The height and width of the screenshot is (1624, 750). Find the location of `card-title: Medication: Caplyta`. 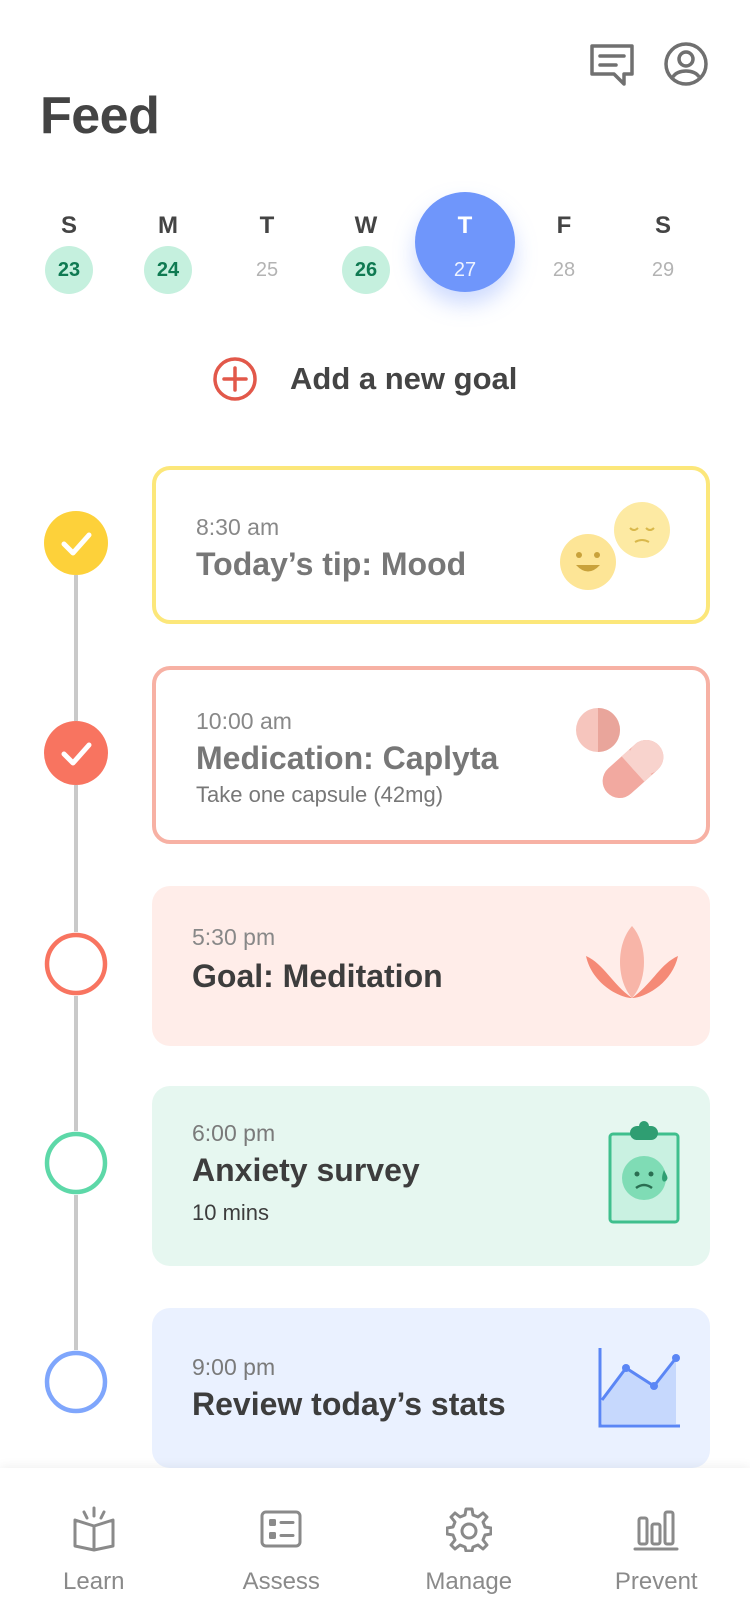

card-title: Medication: Caplyta is located at coordinates (347, 758).